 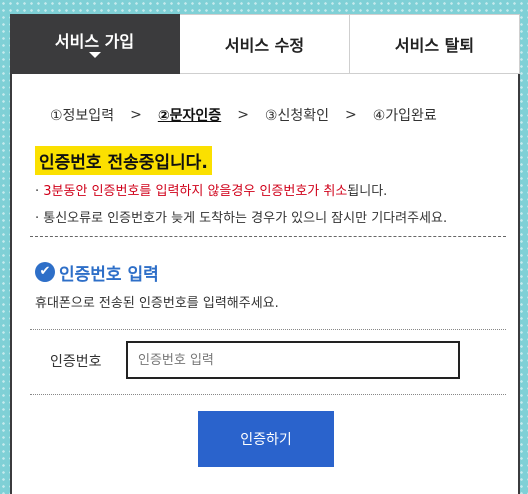 I want to click on notice-suffix: 됩니다., so click(x=367, y=191).